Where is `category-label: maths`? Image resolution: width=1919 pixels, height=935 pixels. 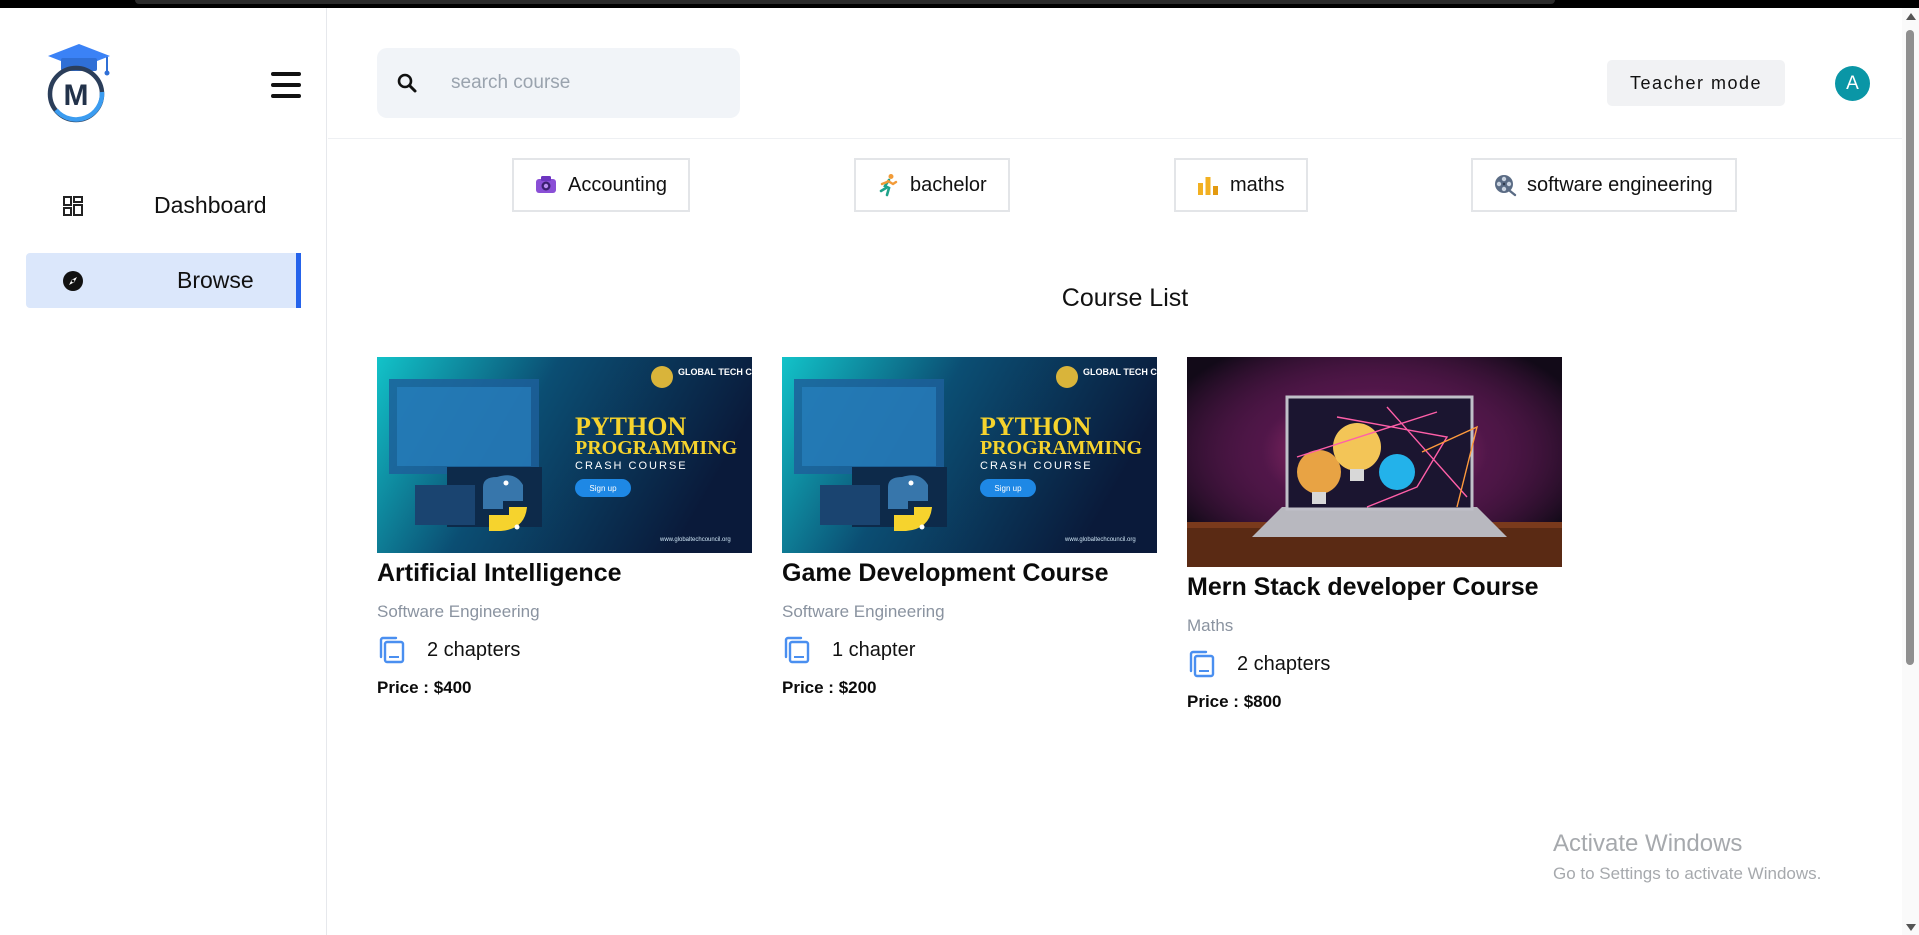
category-label: maths is located at coordinates (1257, 184).